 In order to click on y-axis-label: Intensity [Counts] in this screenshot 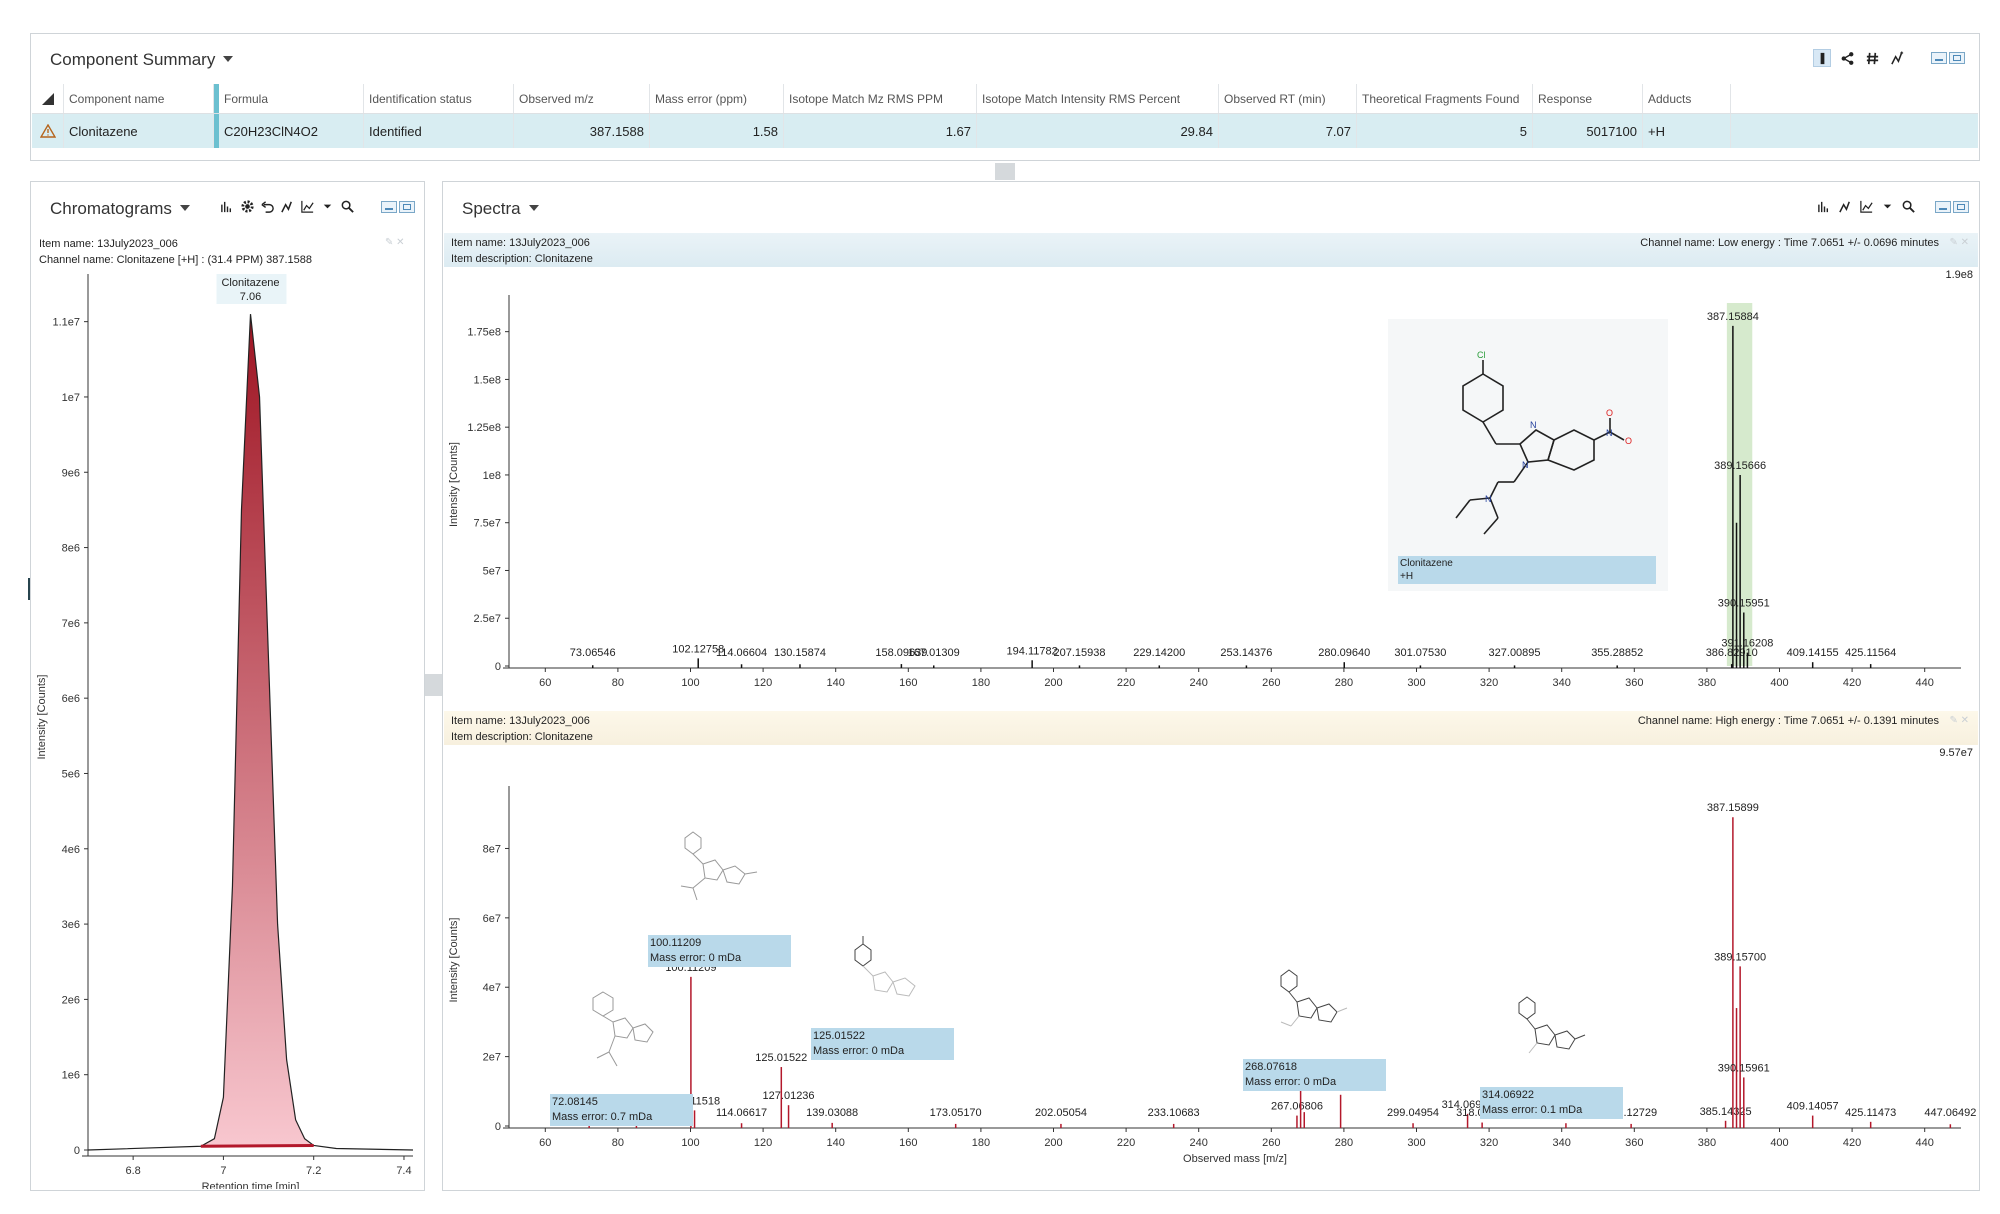, I will do `click(454, 960)`.